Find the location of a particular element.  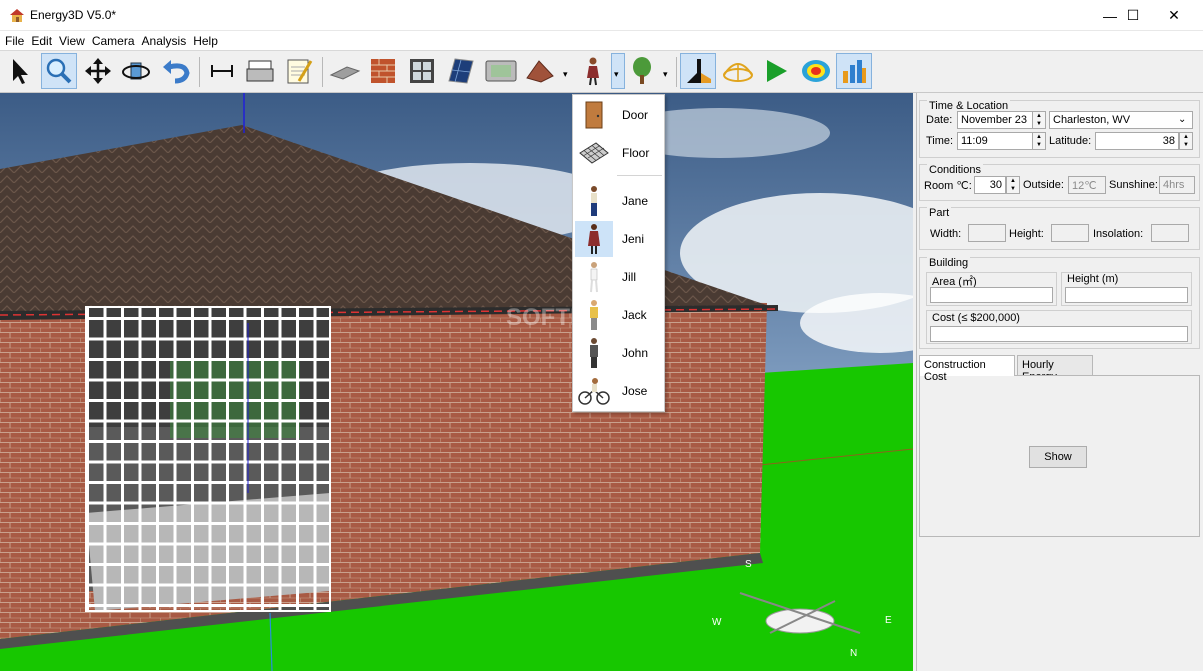

conditions-title: Conditions is located at coordinates (955, 170).